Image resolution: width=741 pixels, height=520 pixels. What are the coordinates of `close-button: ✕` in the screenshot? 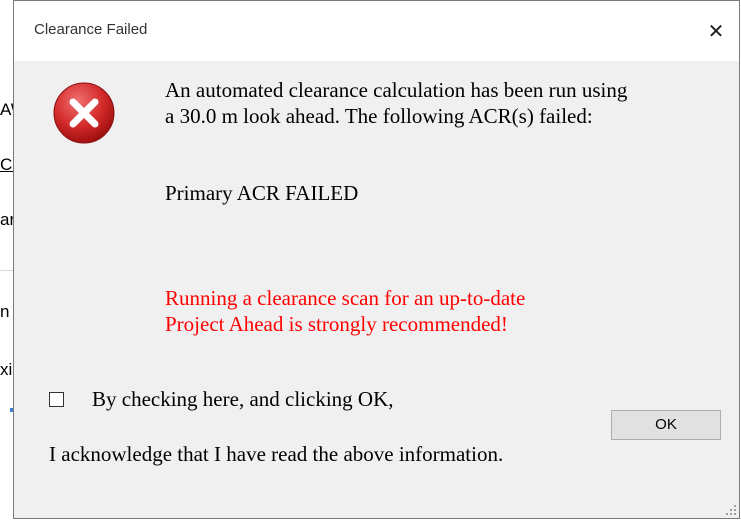 It's located at (716, 31).